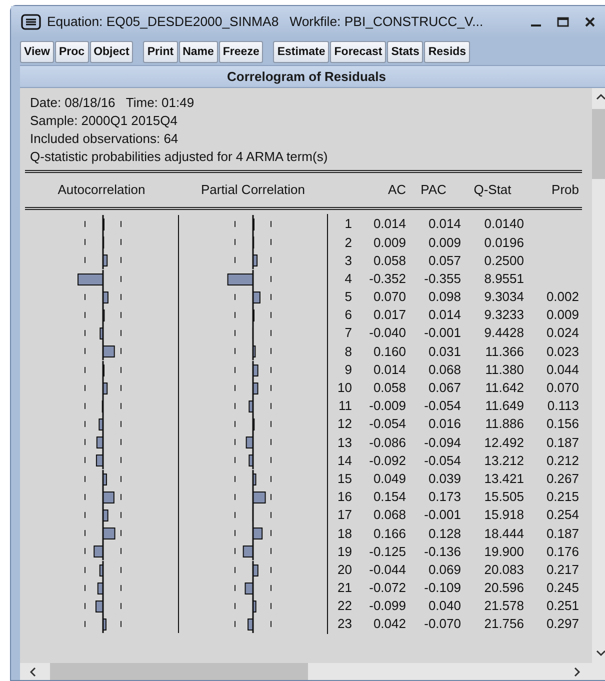 This screenshot has height=681, width=605. I want to click on table-cell: -0.040, so click(387, 332).